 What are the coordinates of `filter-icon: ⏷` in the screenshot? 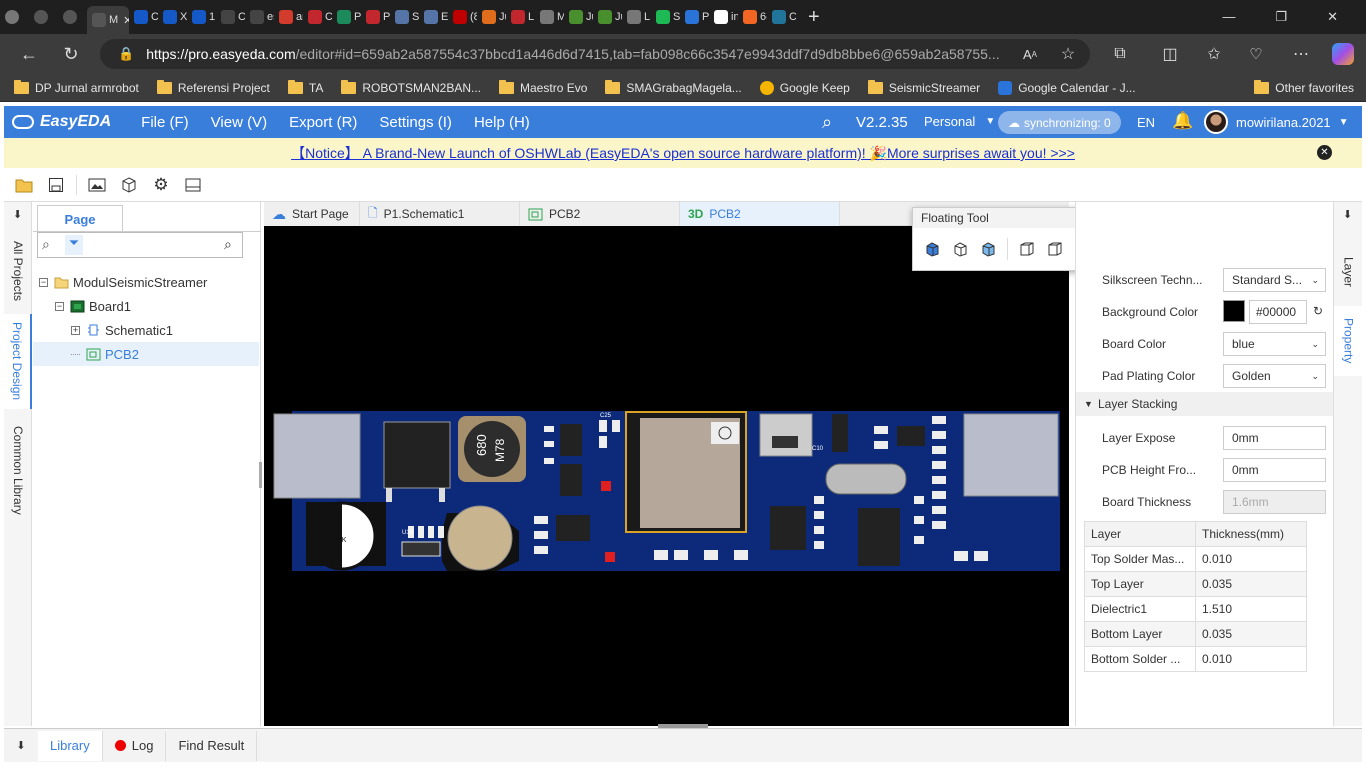 It's located at (74, 245).